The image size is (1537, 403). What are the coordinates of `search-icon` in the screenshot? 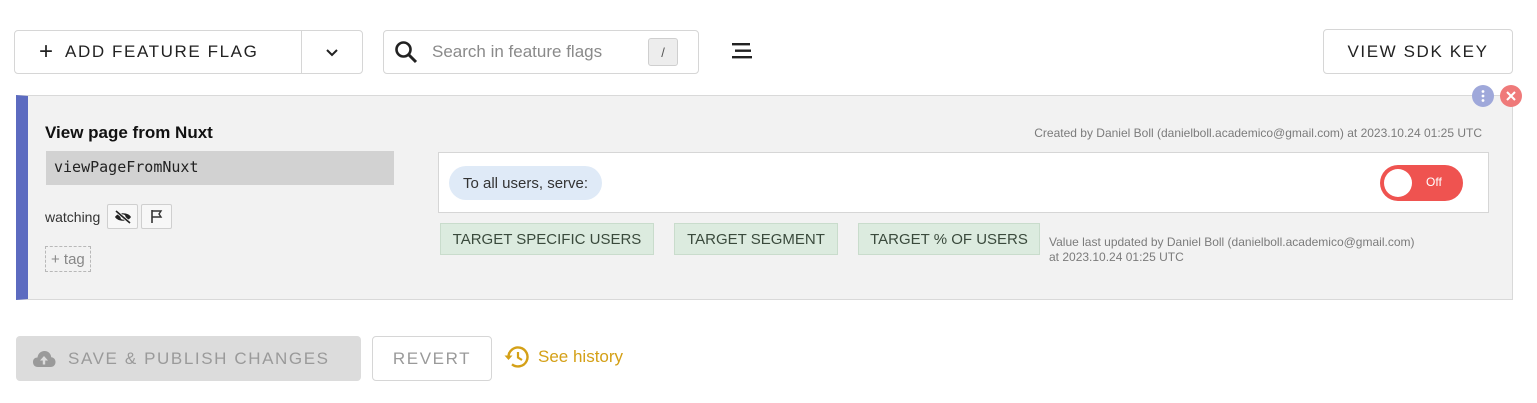 It's located at (406, 52).